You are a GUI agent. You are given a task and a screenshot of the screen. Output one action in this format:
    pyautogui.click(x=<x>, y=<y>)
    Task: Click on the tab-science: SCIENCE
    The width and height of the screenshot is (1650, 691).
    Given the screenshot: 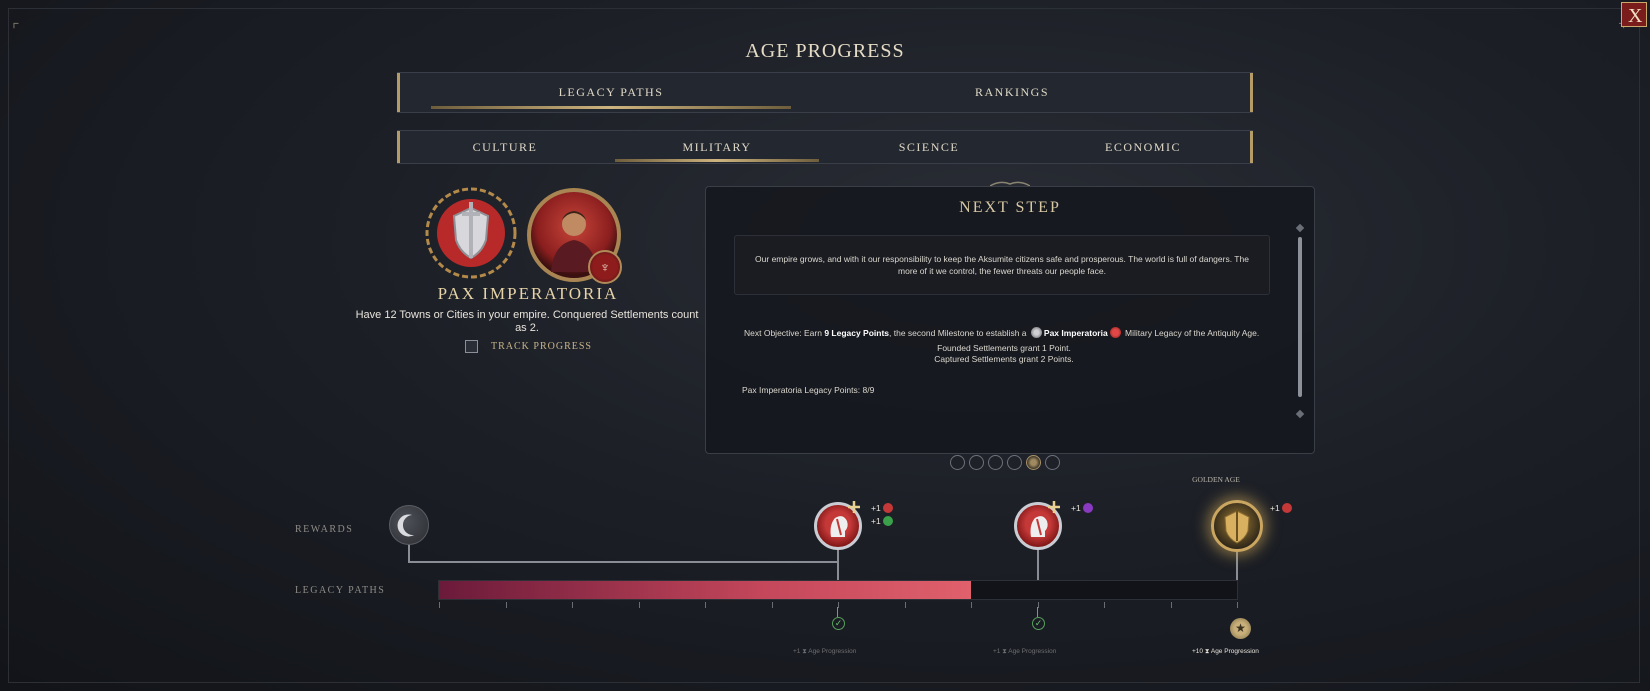 What is the action you would take?
    pyautogui.click(x=929, y=147)
    